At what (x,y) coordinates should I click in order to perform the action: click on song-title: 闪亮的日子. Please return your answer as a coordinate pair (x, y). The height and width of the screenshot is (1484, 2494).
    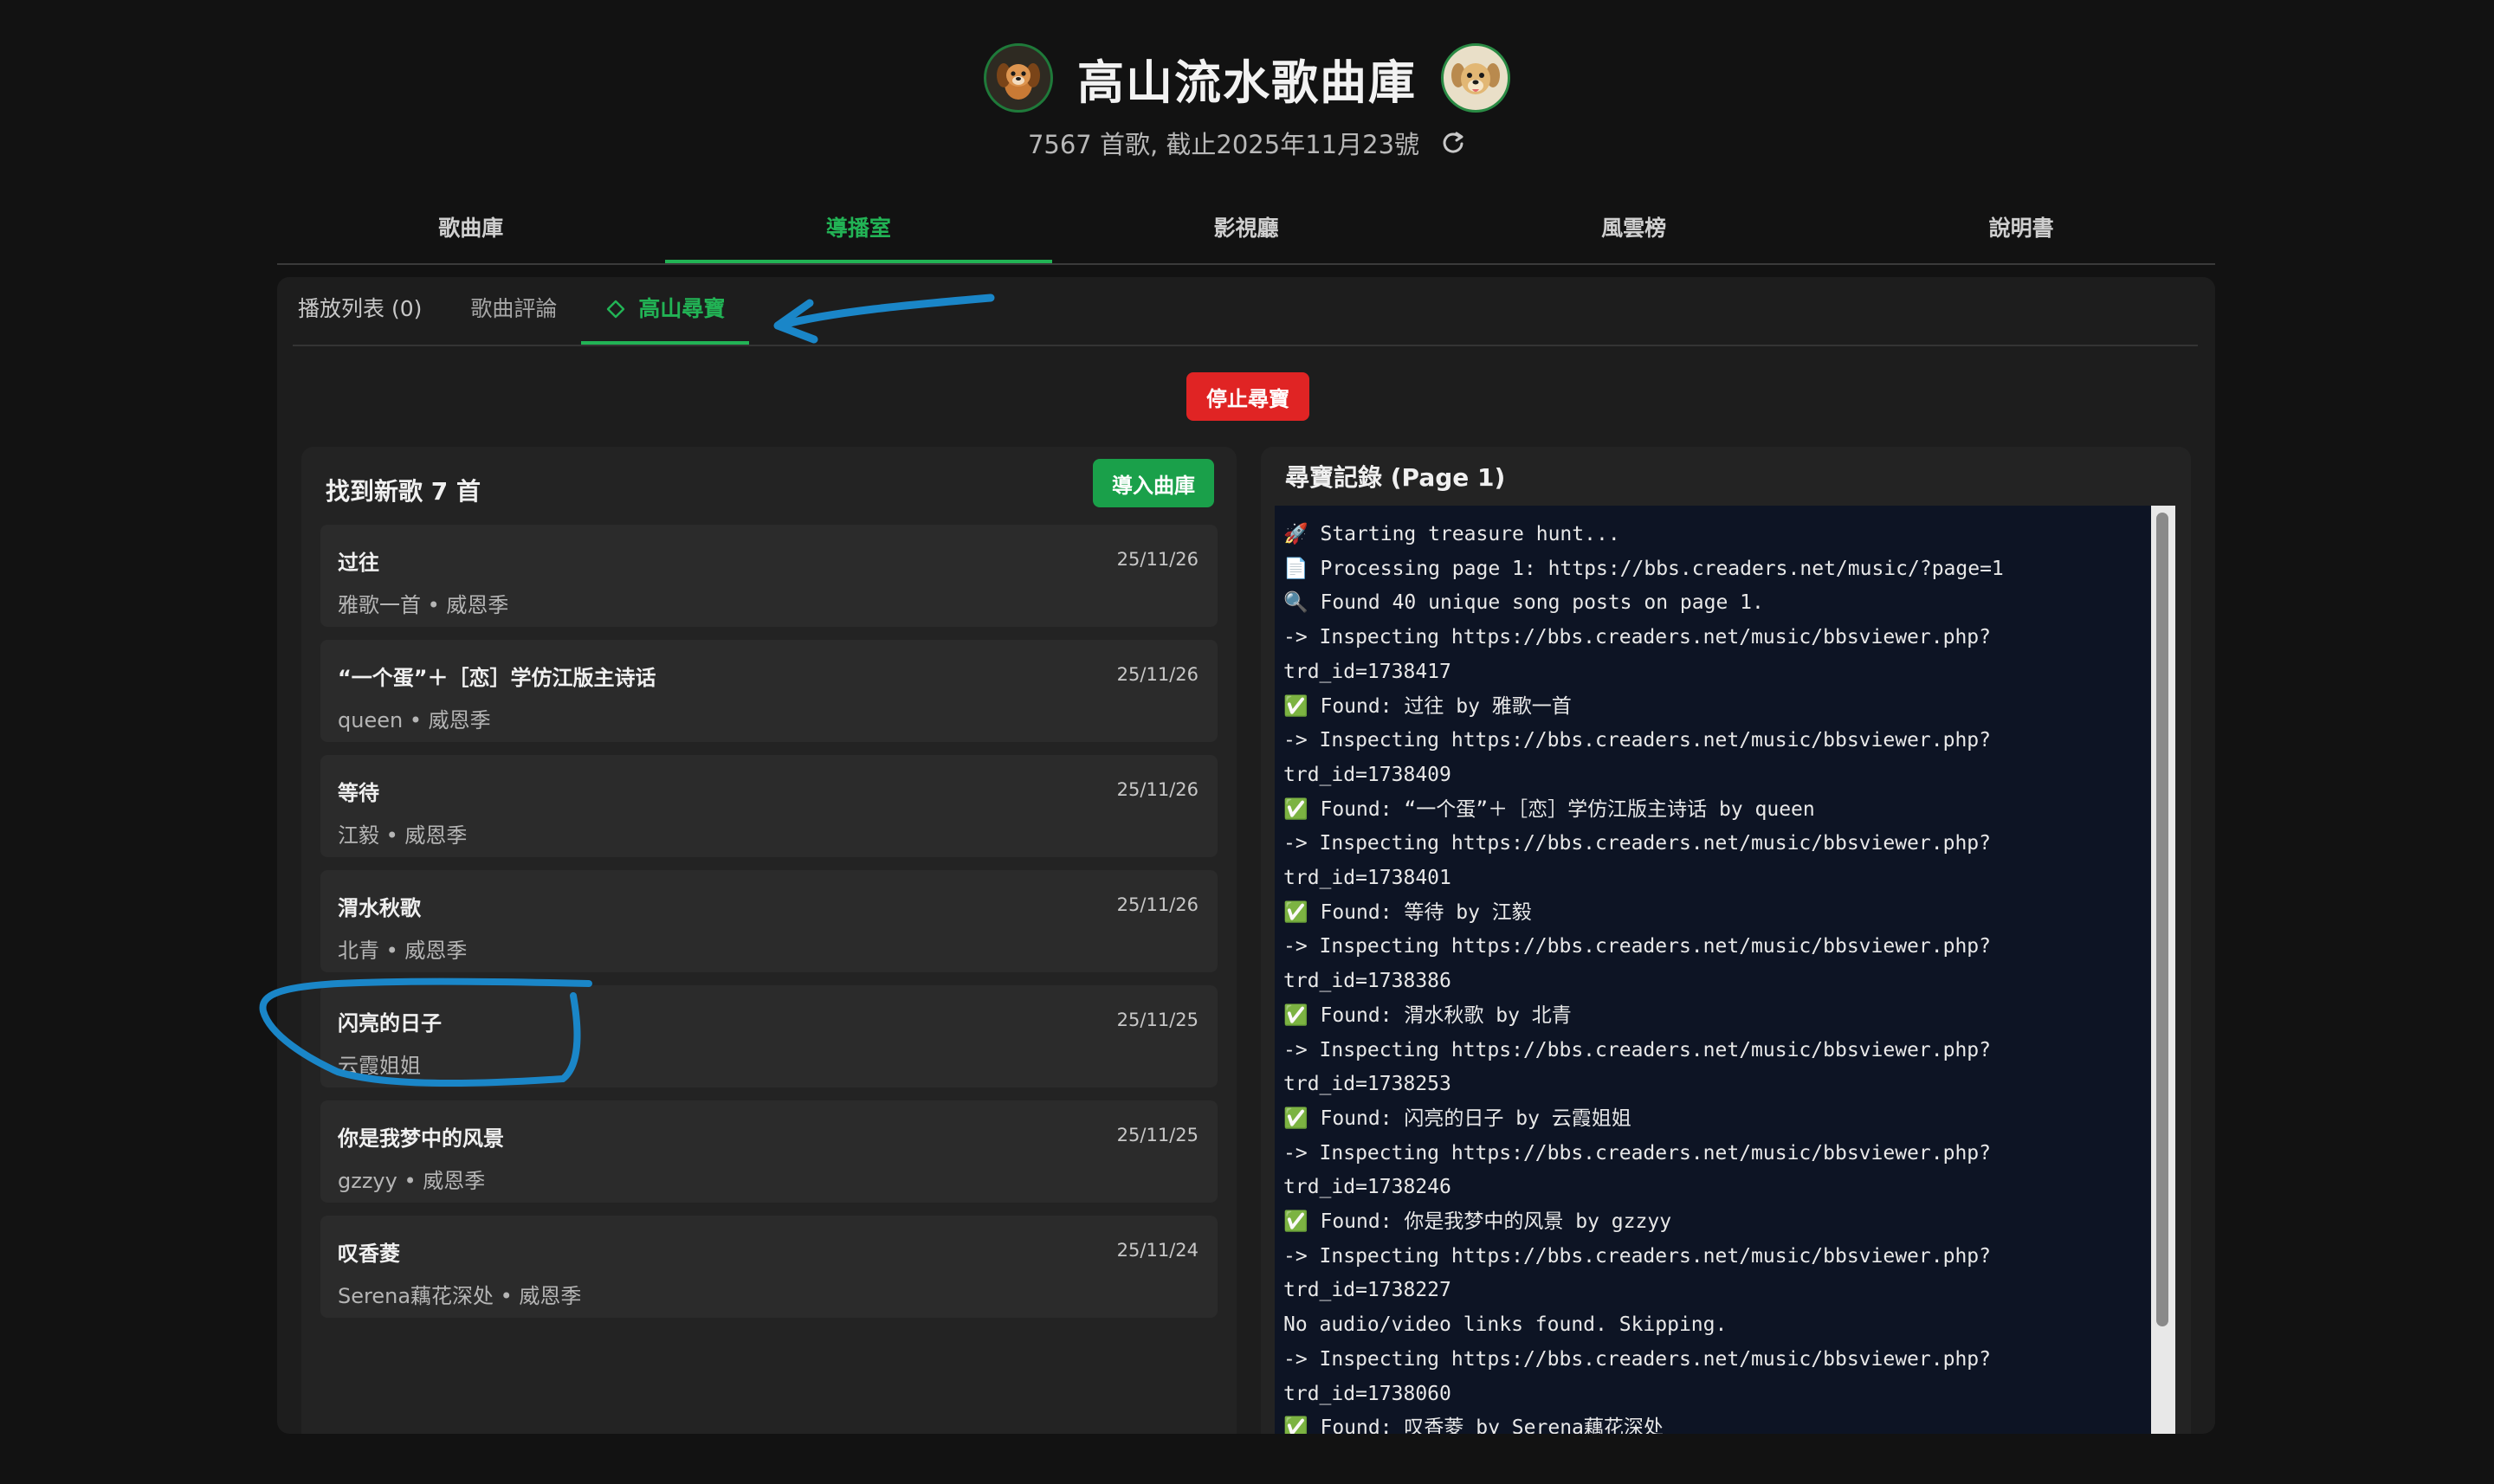
    Looking at the image, I should click on (390, 1023).